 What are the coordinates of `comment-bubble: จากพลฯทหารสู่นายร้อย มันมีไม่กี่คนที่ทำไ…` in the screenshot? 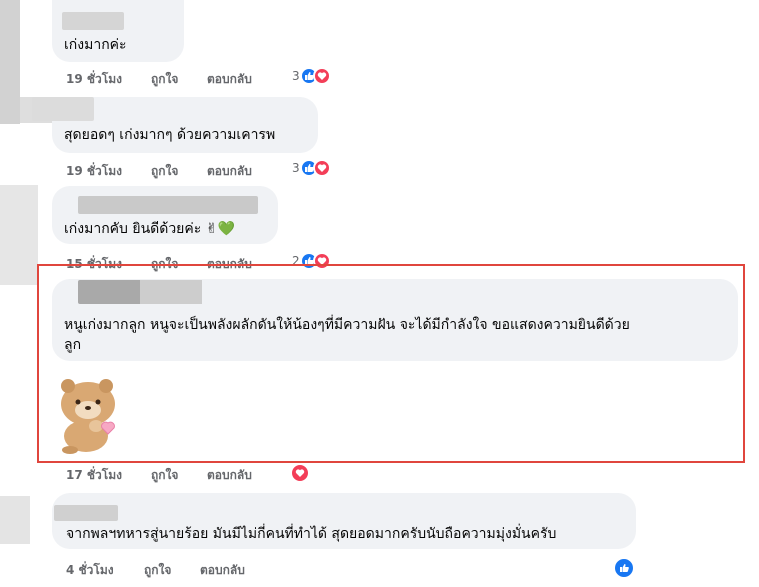 It's located at (344, 521).